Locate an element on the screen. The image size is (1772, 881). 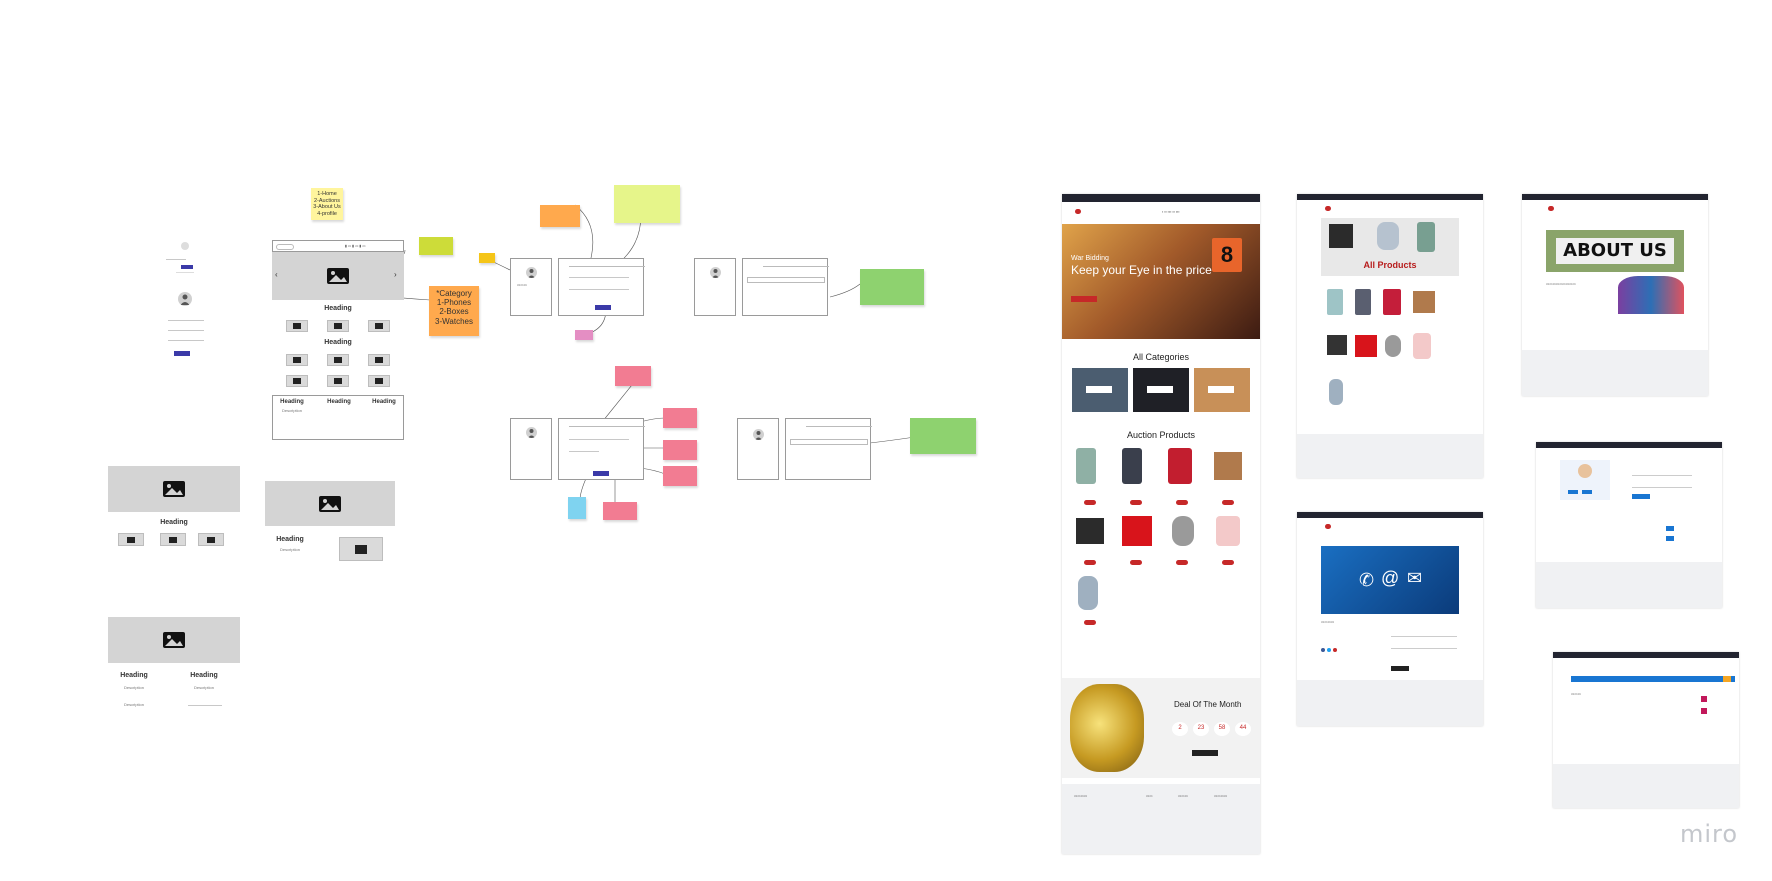
main-nav: ▪ ▪▪ ▪▪▪ ▪▪ ▪▪▪ is located at coordinates (1171, 212).